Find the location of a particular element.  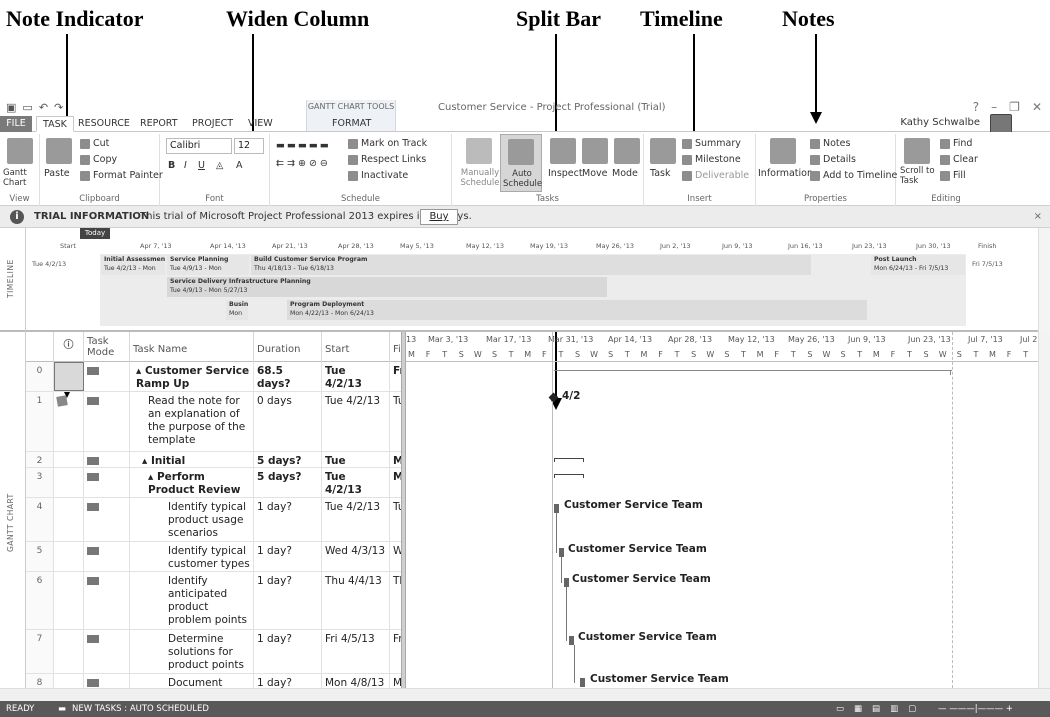

timeline-scrollbar is located at coordinates (1044, 280).